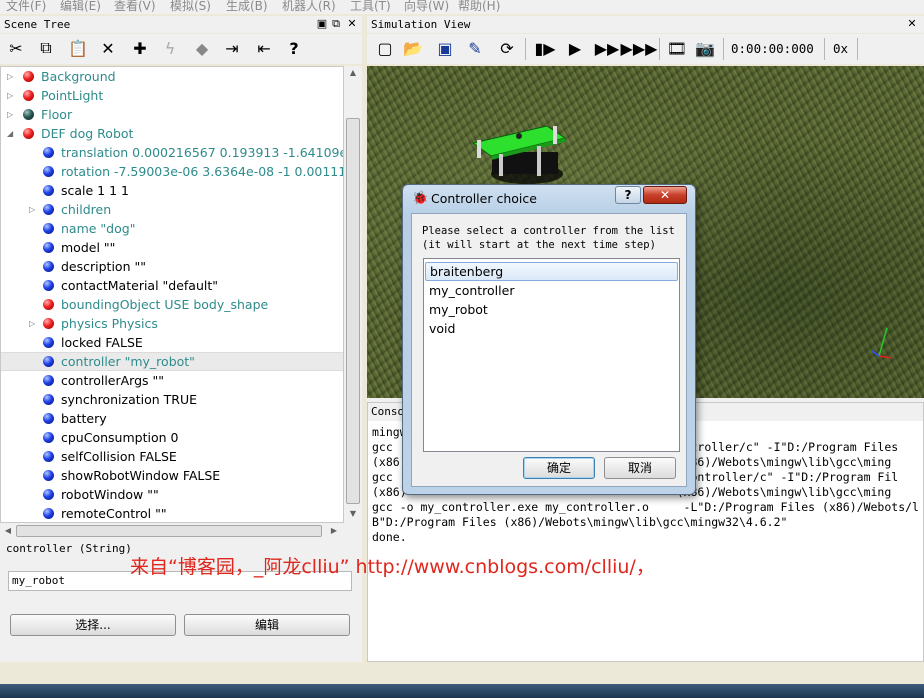 This screenshot has width=924, height=698. Describe the element at coordinates (559, 468) in the screenshot. I see `ok-button: 确定` at that location.